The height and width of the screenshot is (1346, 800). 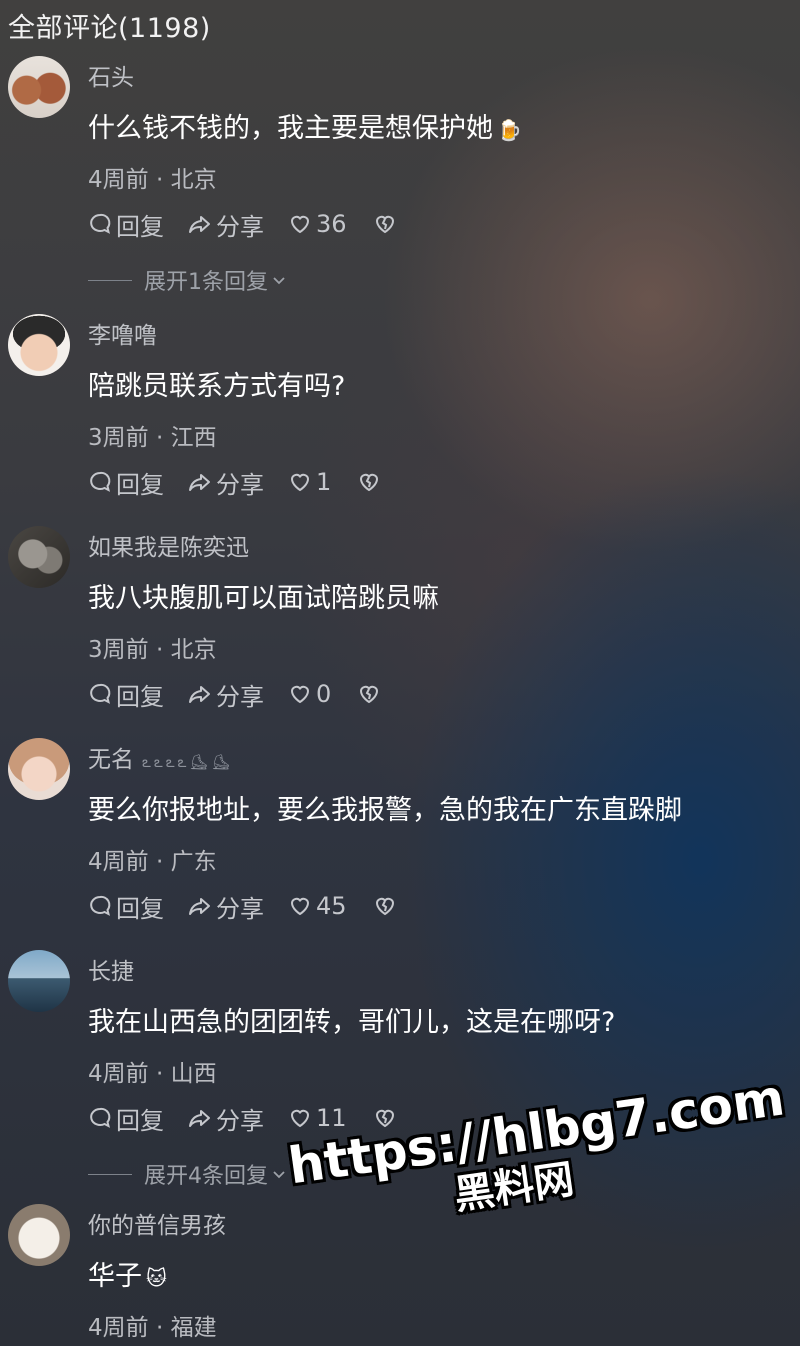 I want to click on comment-meta: 3周前 · 江西, so click(x=152, y=438).